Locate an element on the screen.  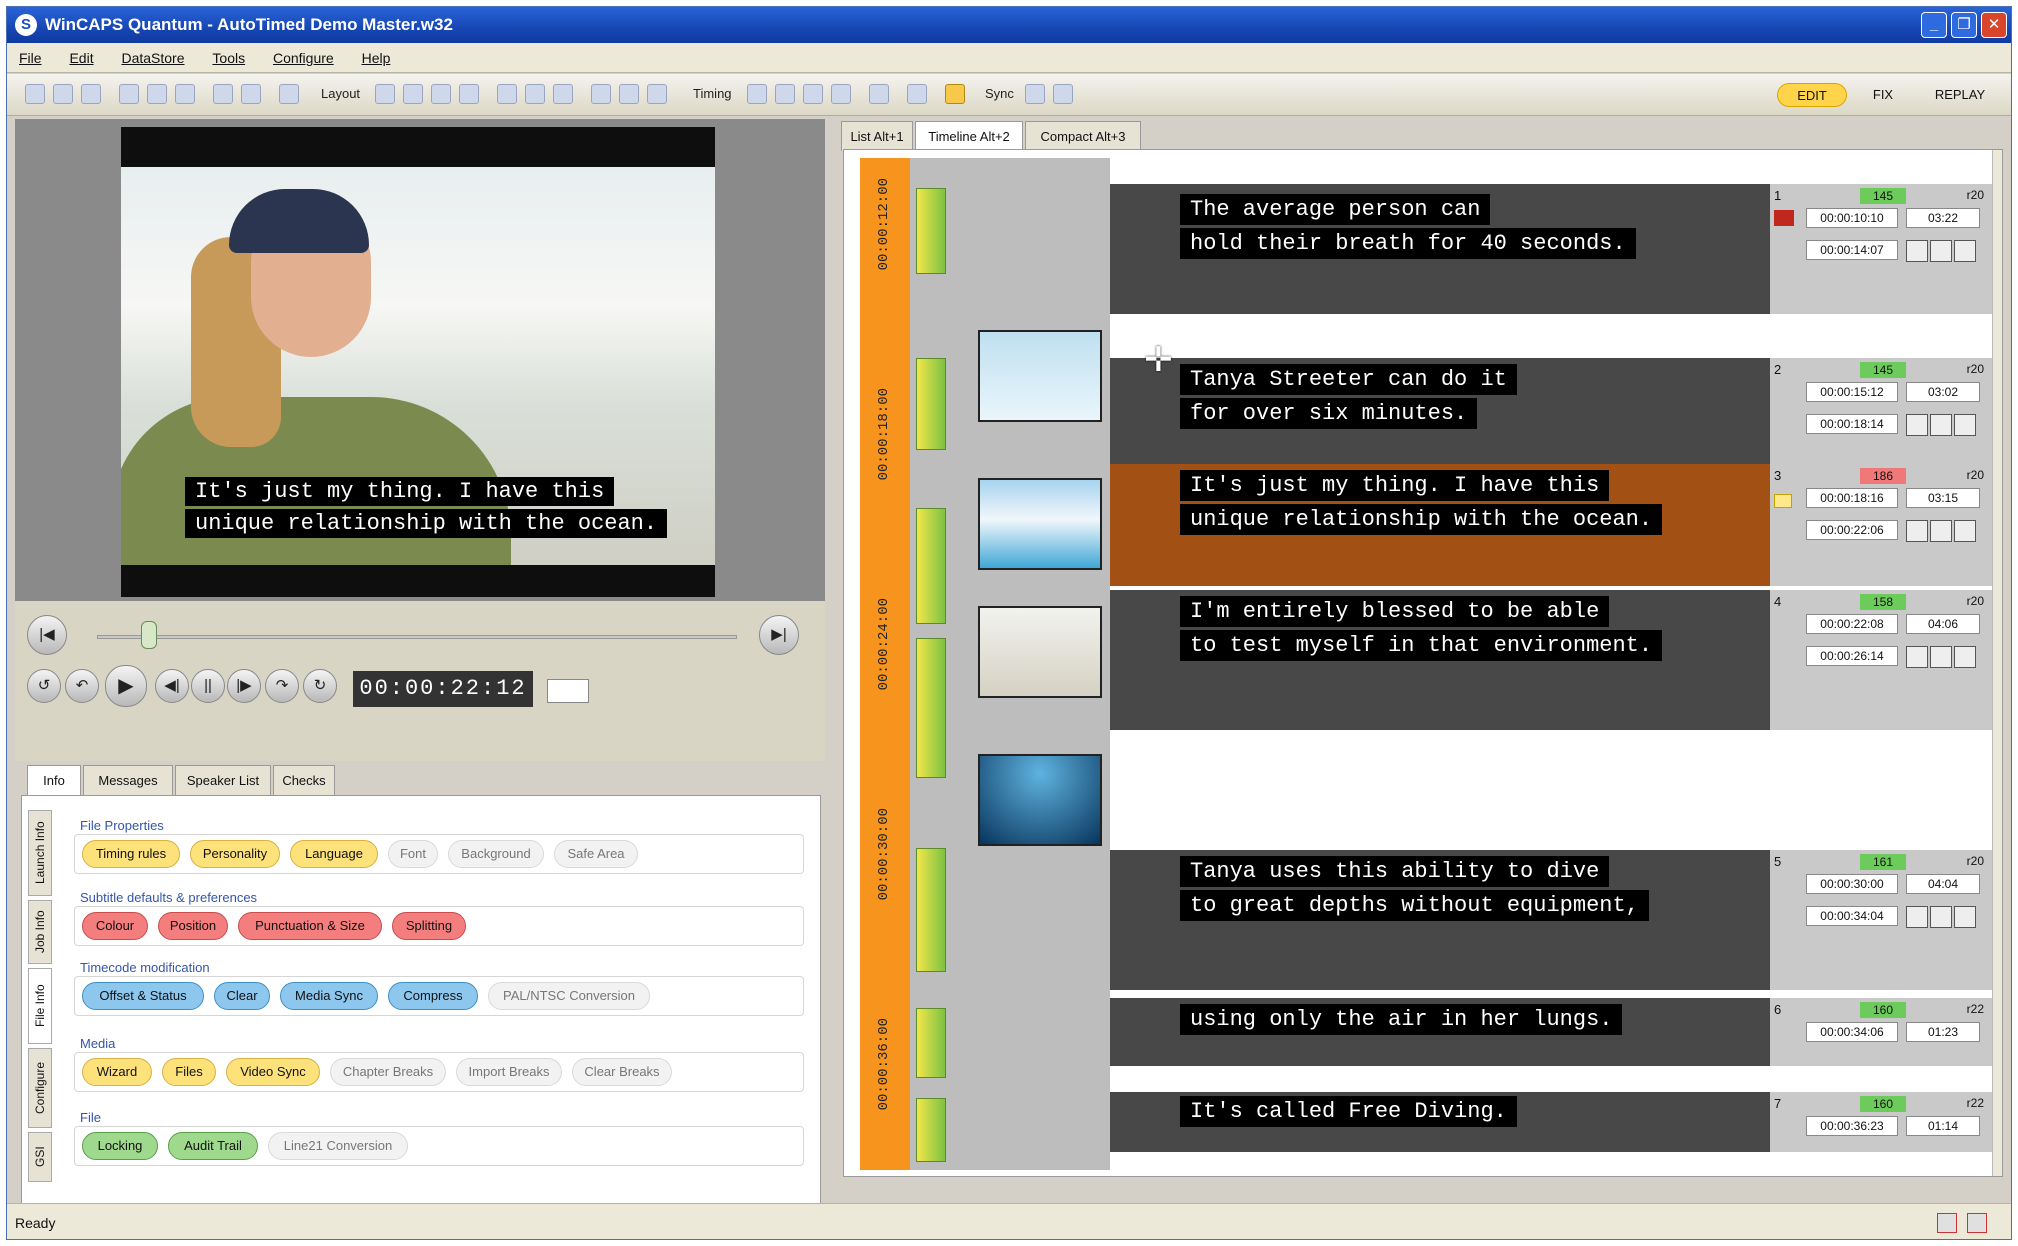
menu-configure: Configure is located at coordinates (303, 54).